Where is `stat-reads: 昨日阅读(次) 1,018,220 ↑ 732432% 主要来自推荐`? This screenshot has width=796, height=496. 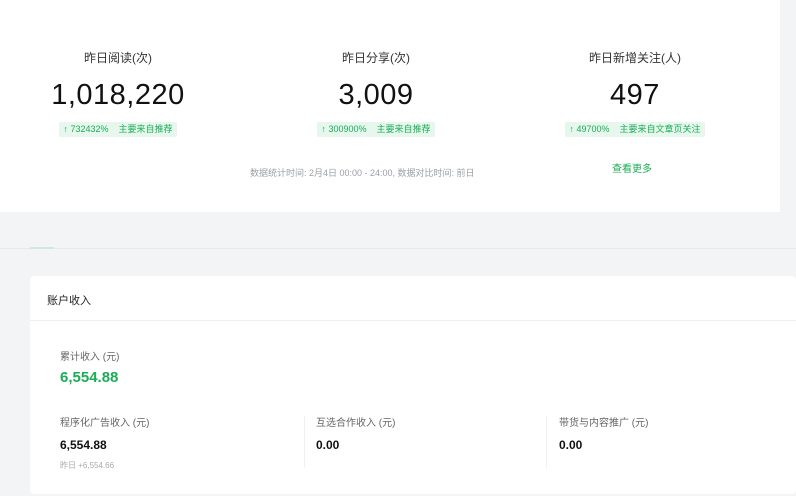 stat-reads: 昨日阅读(次) 1,018,220 ↑ 732432% 主要来自推荐 is located at coordinates (124, 93).